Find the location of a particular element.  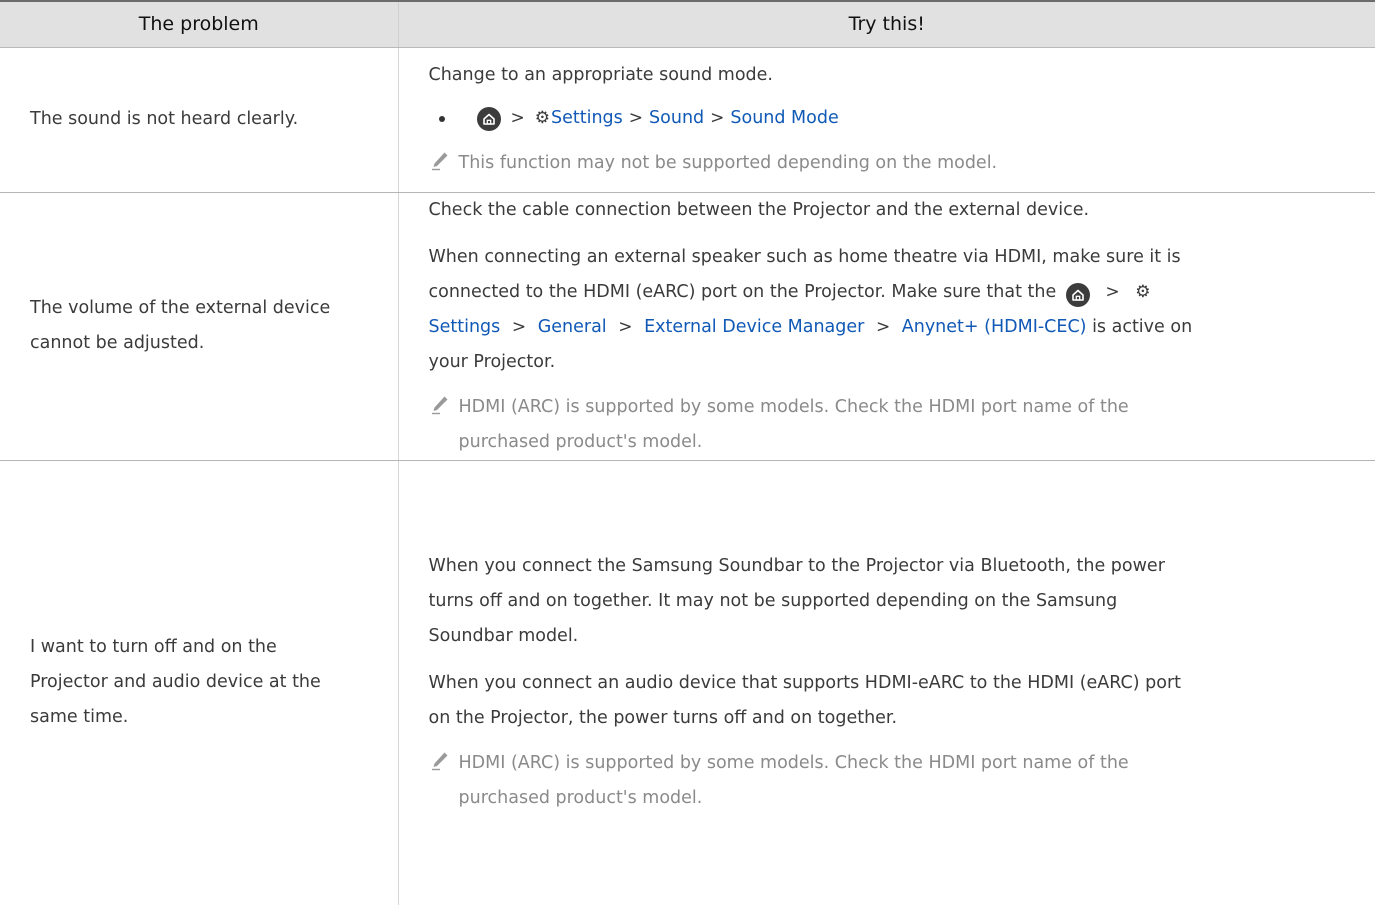

table-header: The problem Try this! is located at coordinates (687, 24).